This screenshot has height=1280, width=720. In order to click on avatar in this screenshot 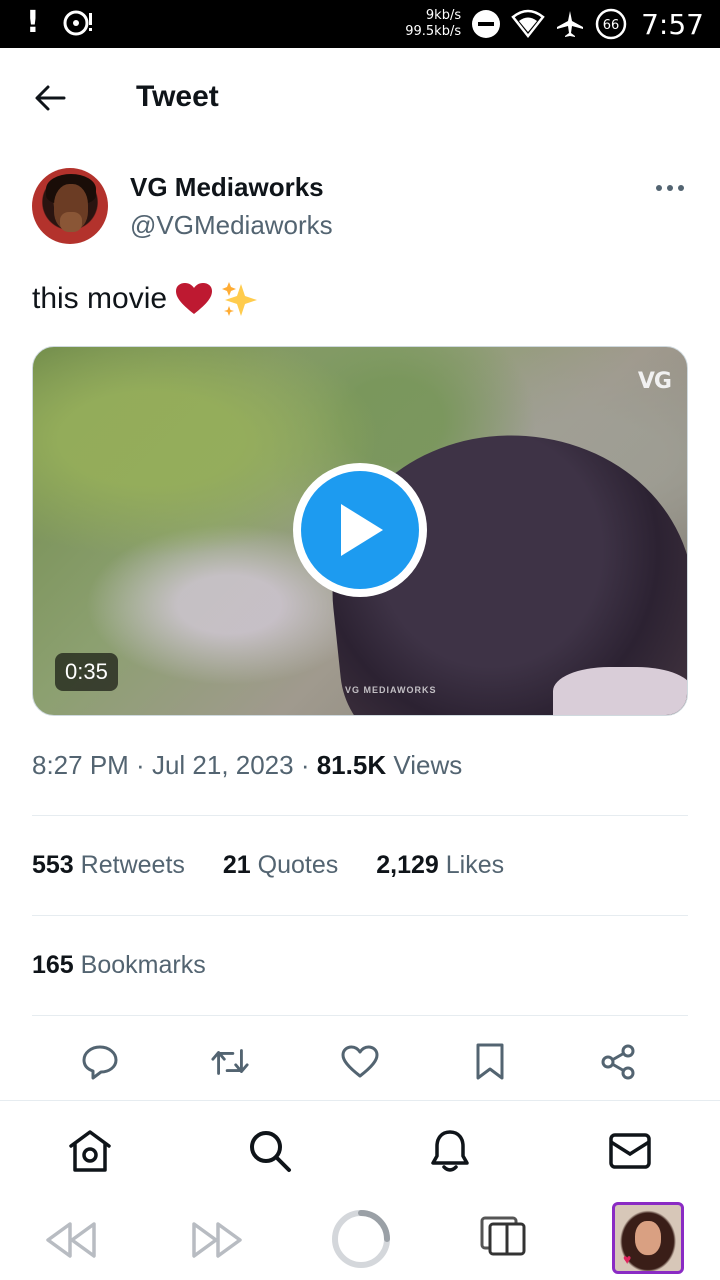, I will do `click(70, 206)`.